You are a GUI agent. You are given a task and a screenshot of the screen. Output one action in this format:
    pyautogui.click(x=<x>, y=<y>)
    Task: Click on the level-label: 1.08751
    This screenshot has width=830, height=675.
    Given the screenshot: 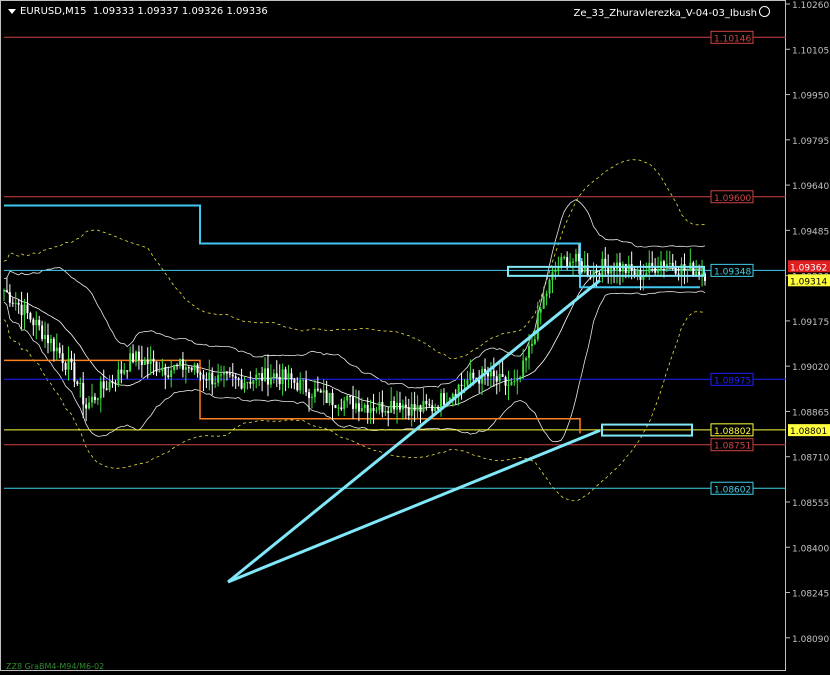 What is the action you would take?
    pyautogui.click(x=732, y=447)
    